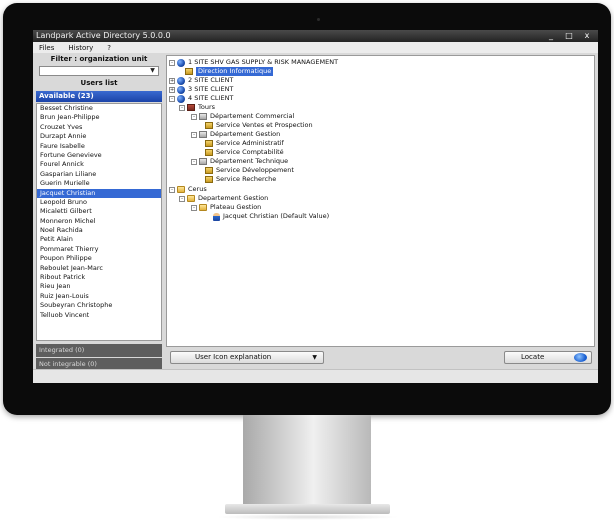 This screenshot has height=522, width=614. I want to click on tree-node: - 4 SITE CLIENT, so click(201, 98).